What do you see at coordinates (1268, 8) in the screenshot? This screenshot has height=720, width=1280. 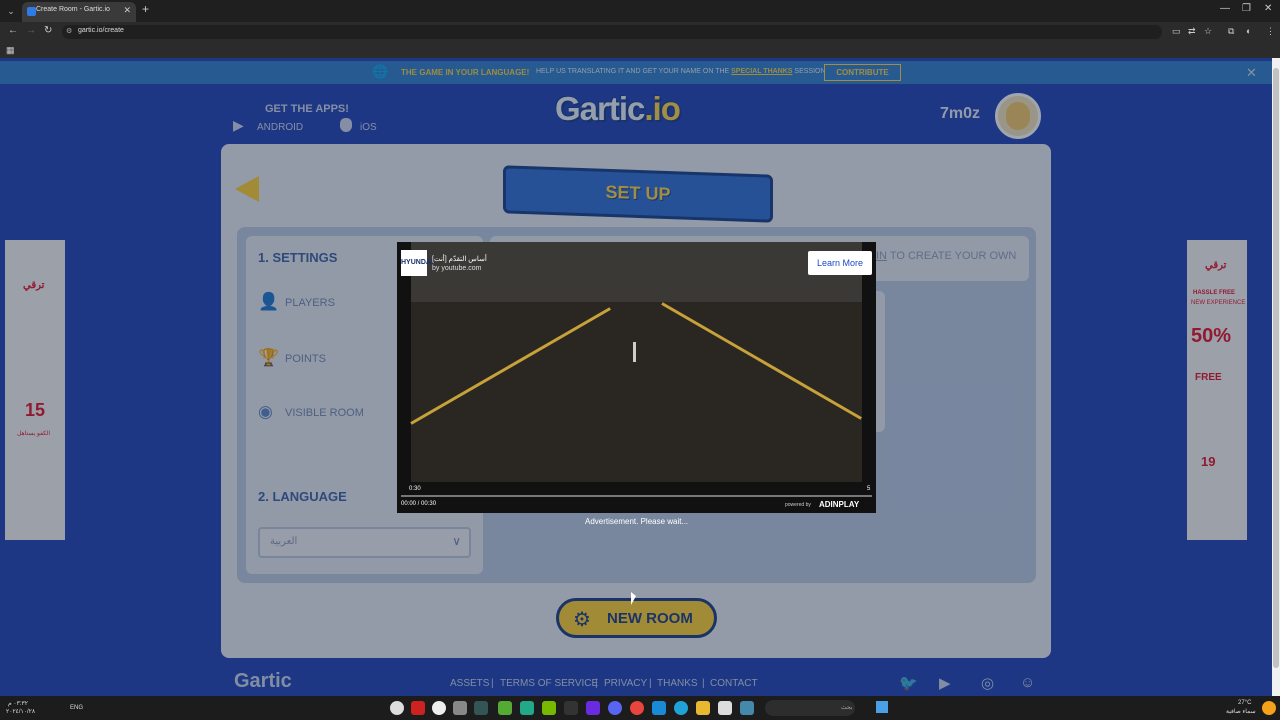 I see `window-close-icon: ✕` at bounding box center [1268, 8].